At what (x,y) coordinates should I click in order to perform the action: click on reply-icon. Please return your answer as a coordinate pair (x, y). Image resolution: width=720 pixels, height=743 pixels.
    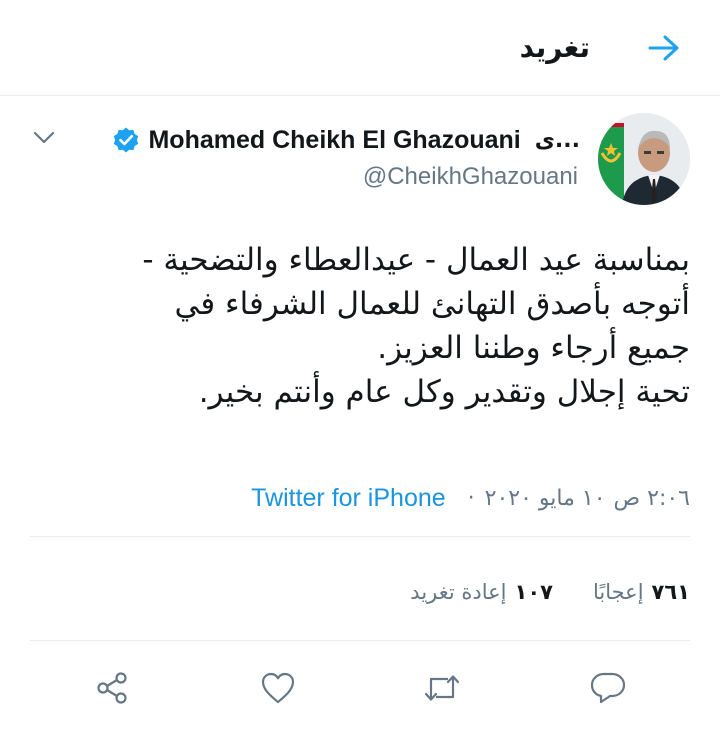
    Looking at the image, I should click on (608, 688).